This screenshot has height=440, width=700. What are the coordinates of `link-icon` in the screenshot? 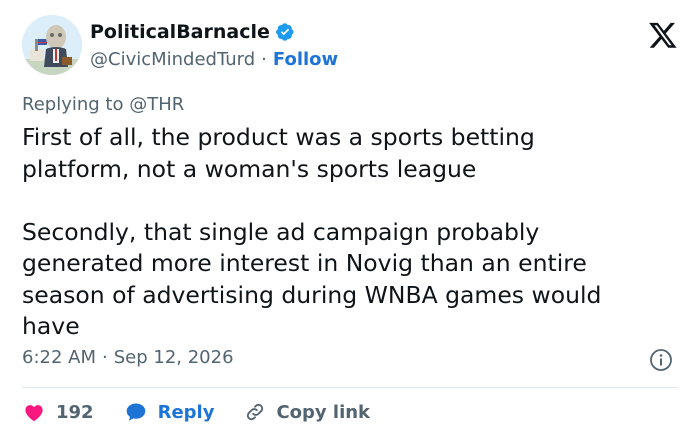 It's located at (255, 412).